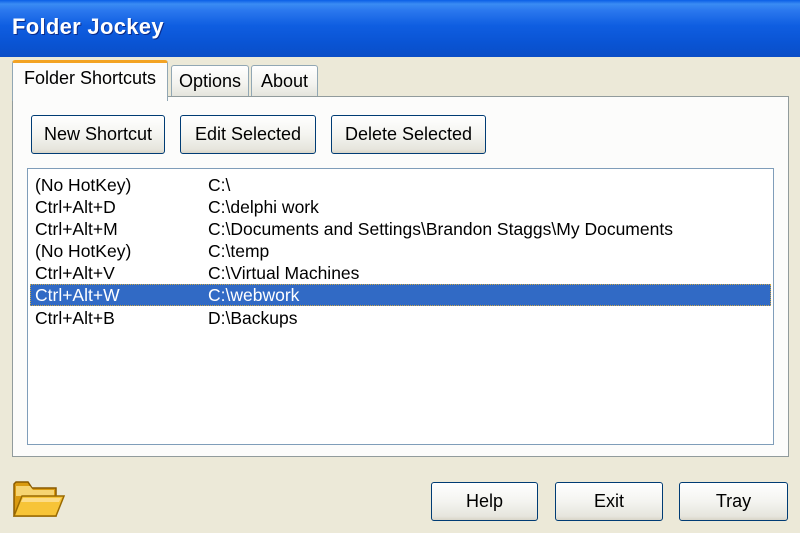 This screenshot has height=533, width=800. What do you see at coordinates (210, 80) in the screenshot?
I see `tab-options: Options` at bounding box center [210, 80].